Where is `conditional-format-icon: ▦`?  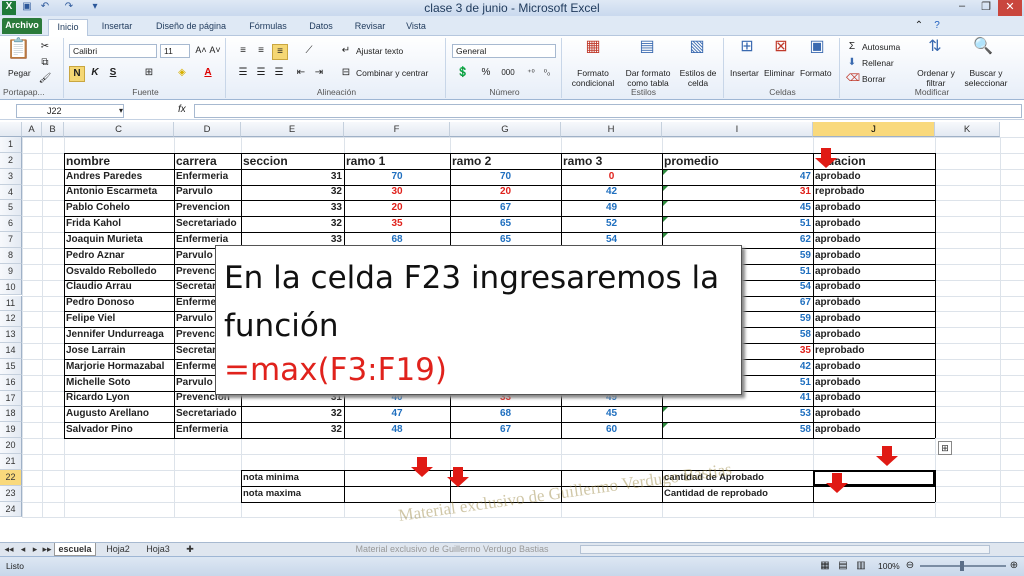 conditional-format-icon: ▦ is located at coordinates (593, 47).